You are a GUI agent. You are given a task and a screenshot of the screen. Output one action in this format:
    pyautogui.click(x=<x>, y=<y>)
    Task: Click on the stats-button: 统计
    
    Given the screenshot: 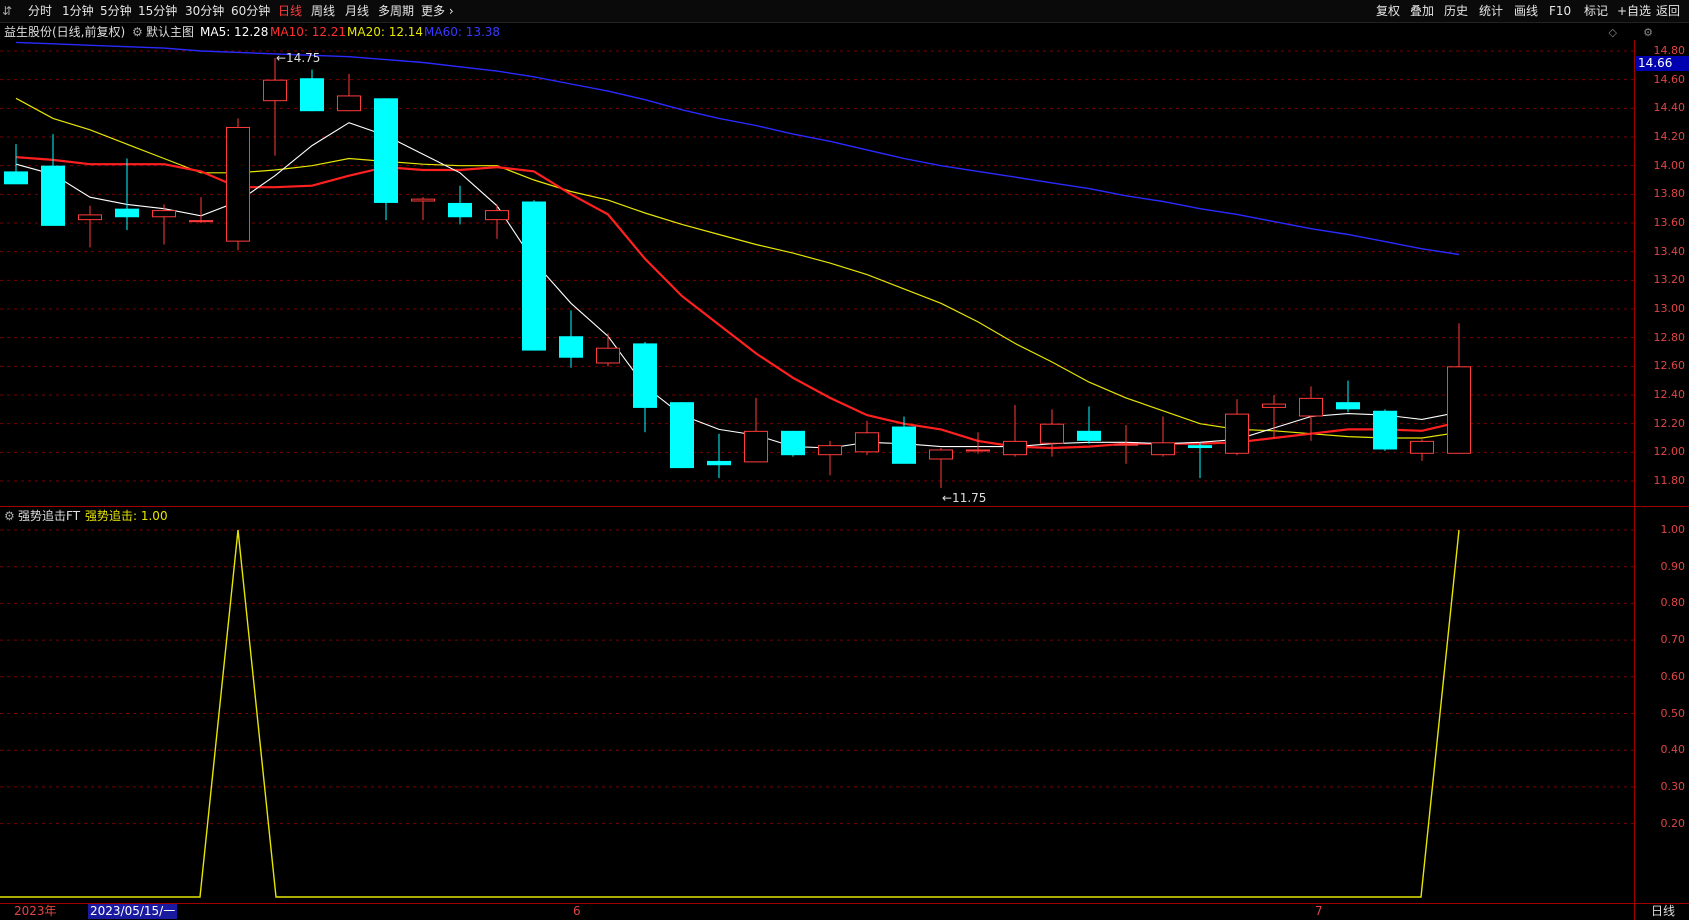 What is the action you would take?
    pyautogui.click(x=1491, y=11)
    